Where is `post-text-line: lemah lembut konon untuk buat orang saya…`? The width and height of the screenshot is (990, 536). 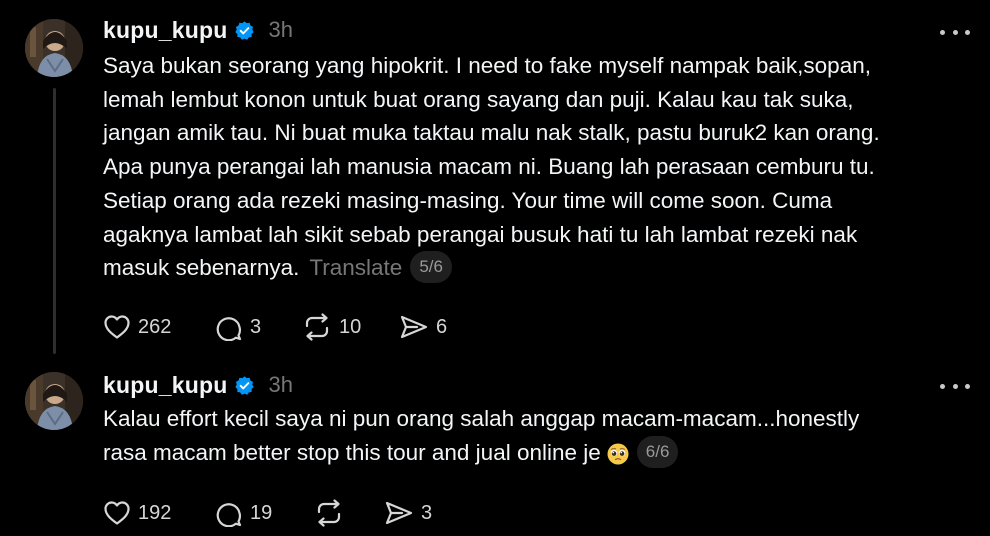
post-text-line: lemah lembut konon untuk buat orang saya… is located at coordinates (478, 99).